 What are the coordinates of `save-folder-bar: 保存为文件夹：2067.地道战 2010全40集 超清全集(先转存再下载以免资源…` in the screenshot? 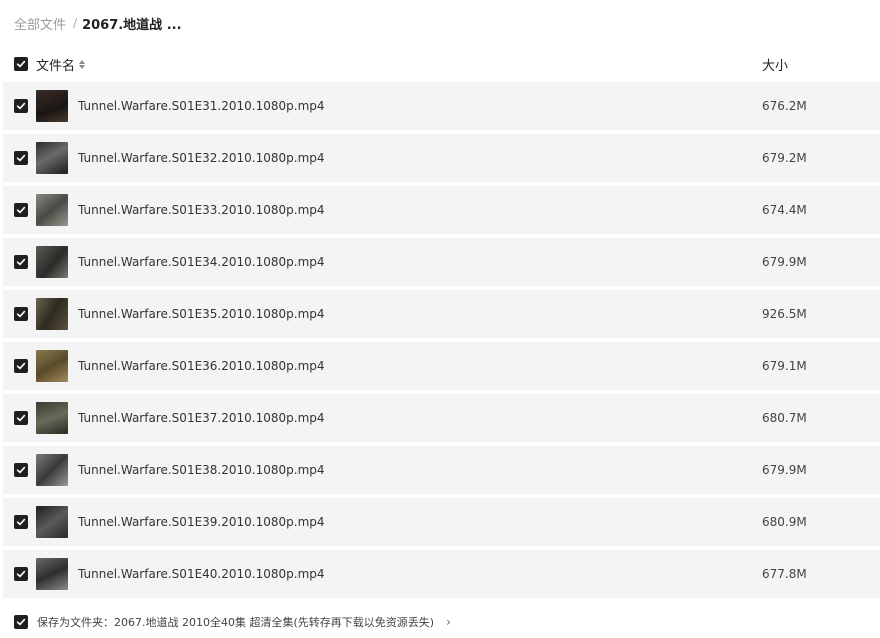 It's located at (440, 622).